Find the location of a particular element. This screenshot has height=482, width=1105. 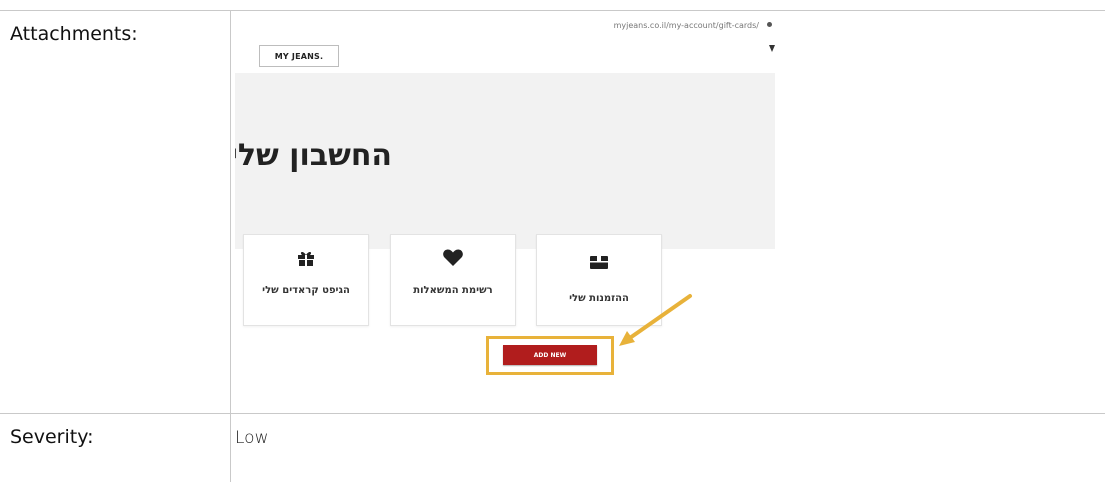

attachments-label: Attachments: is located at coordinates (74, 34).